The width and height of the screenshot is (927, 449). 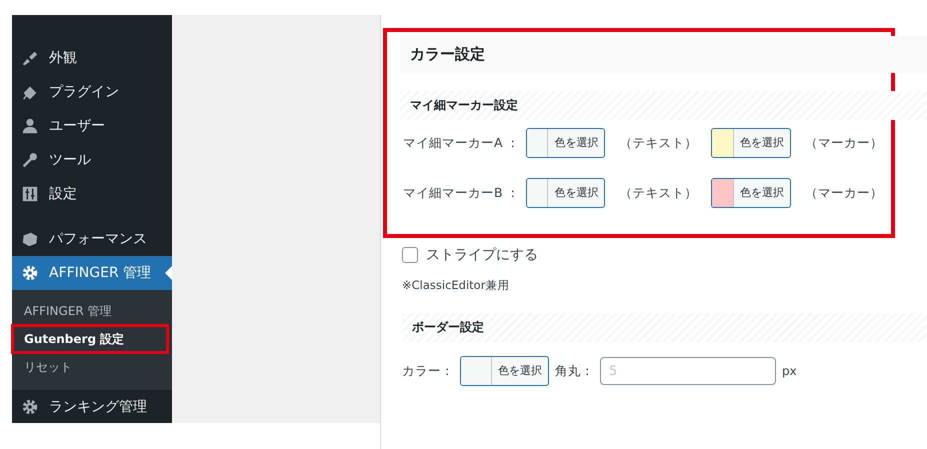 I want to click on menu-item: パフォーマンス, so click(x=92, y=239).